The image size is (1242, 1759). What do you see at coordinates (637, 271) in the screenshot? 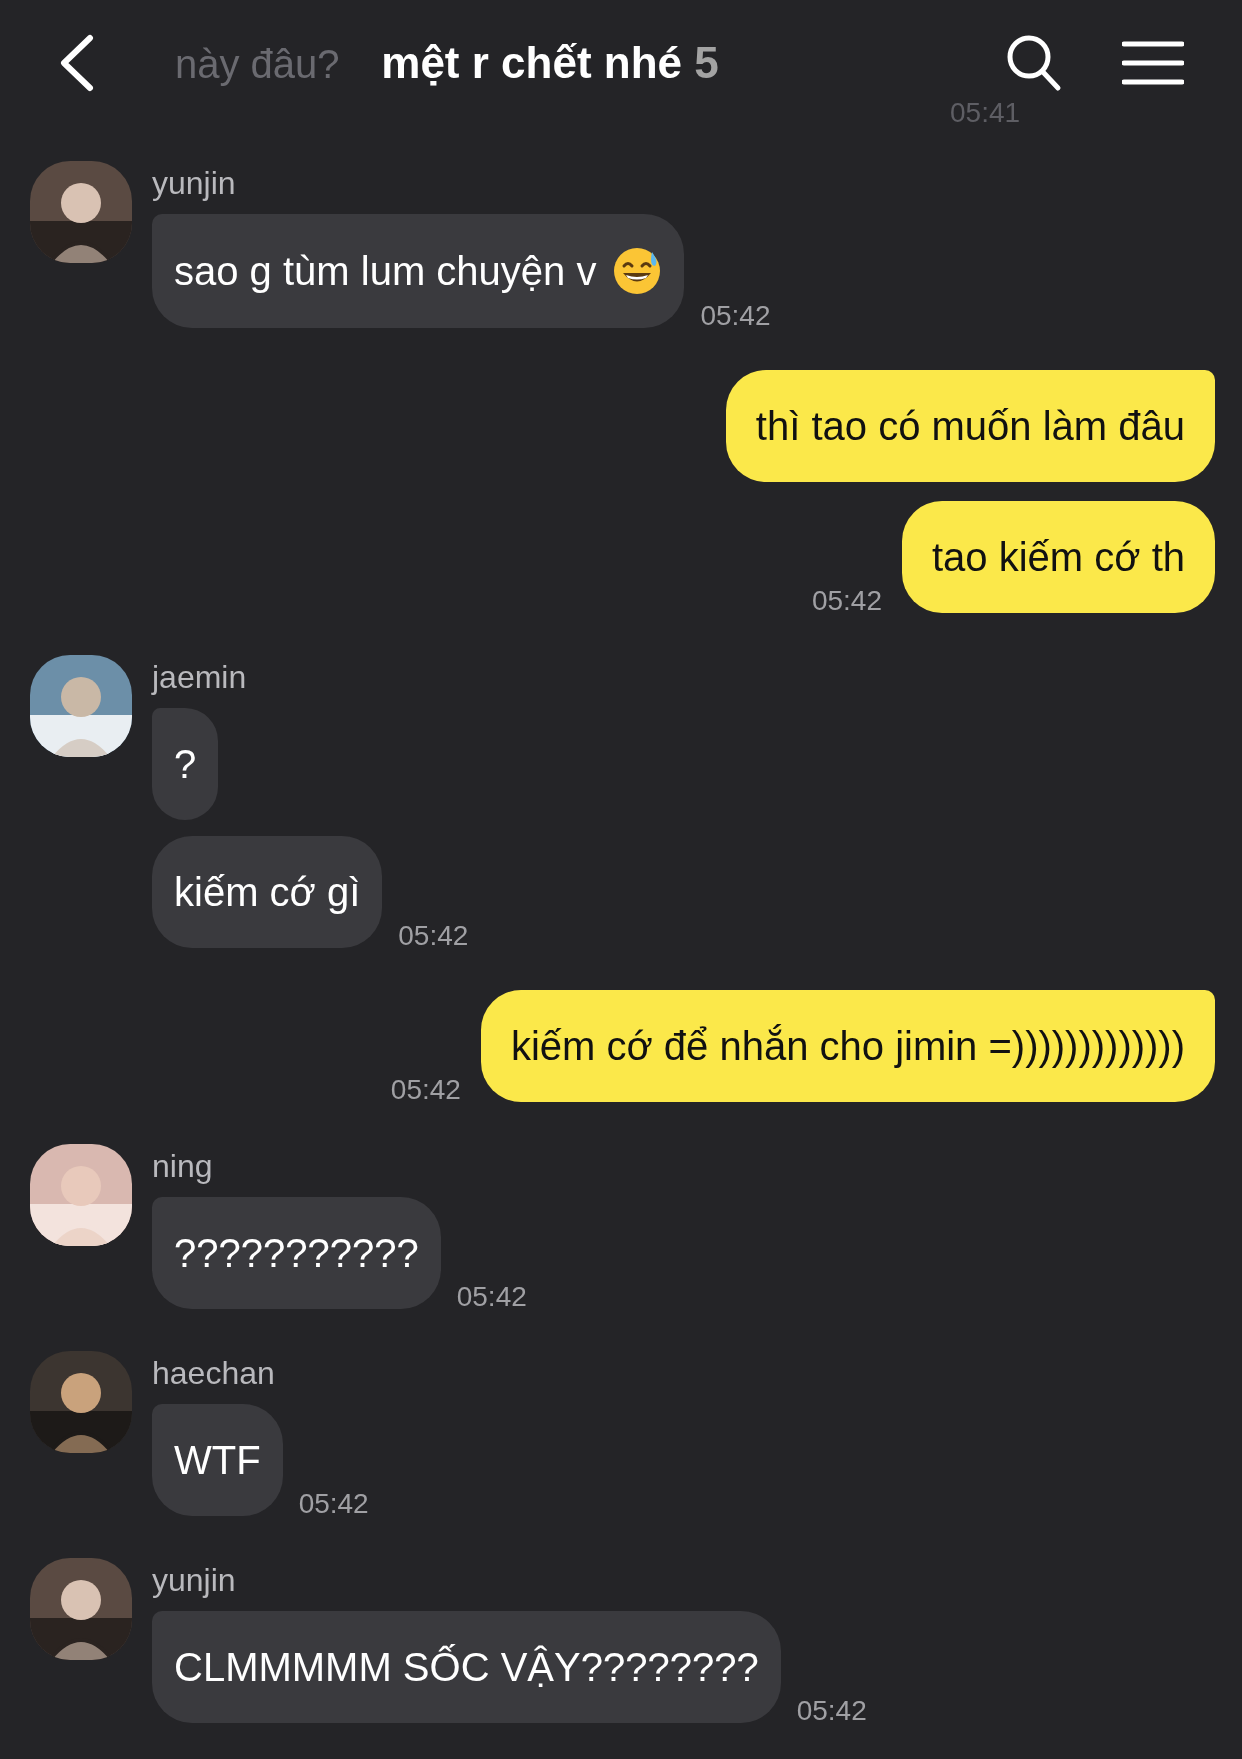
I see `sweat-smile-emoji-icon` at bounding box center [637, 271].